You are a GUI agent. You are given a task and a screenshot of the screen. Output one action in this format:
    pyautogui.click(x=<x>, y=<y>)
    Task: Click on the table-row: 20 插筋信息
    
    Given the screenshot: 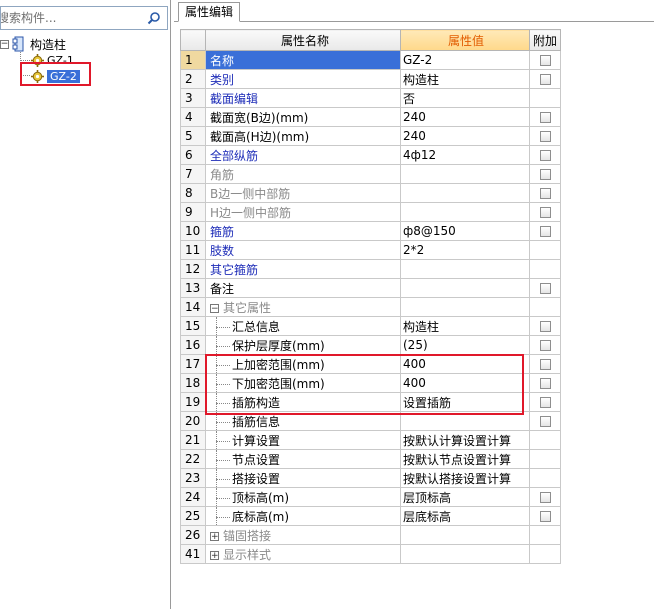 What is the action you would take?
    pyautogui.click(x=370, y=421)
    